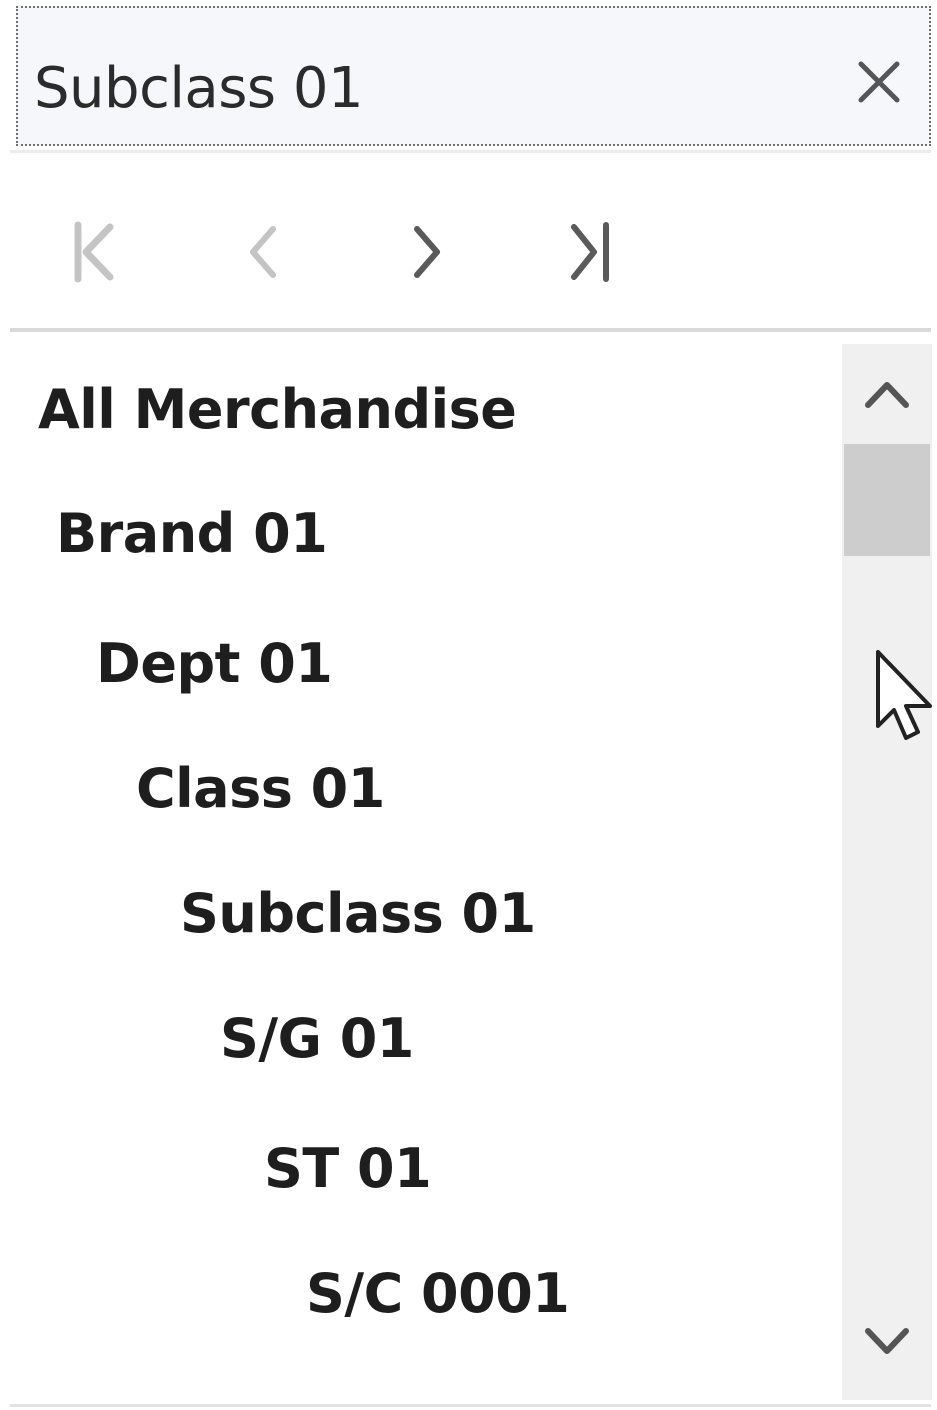  I want to click on tree-node-subclass: Subclass 01, so click(358, 913).